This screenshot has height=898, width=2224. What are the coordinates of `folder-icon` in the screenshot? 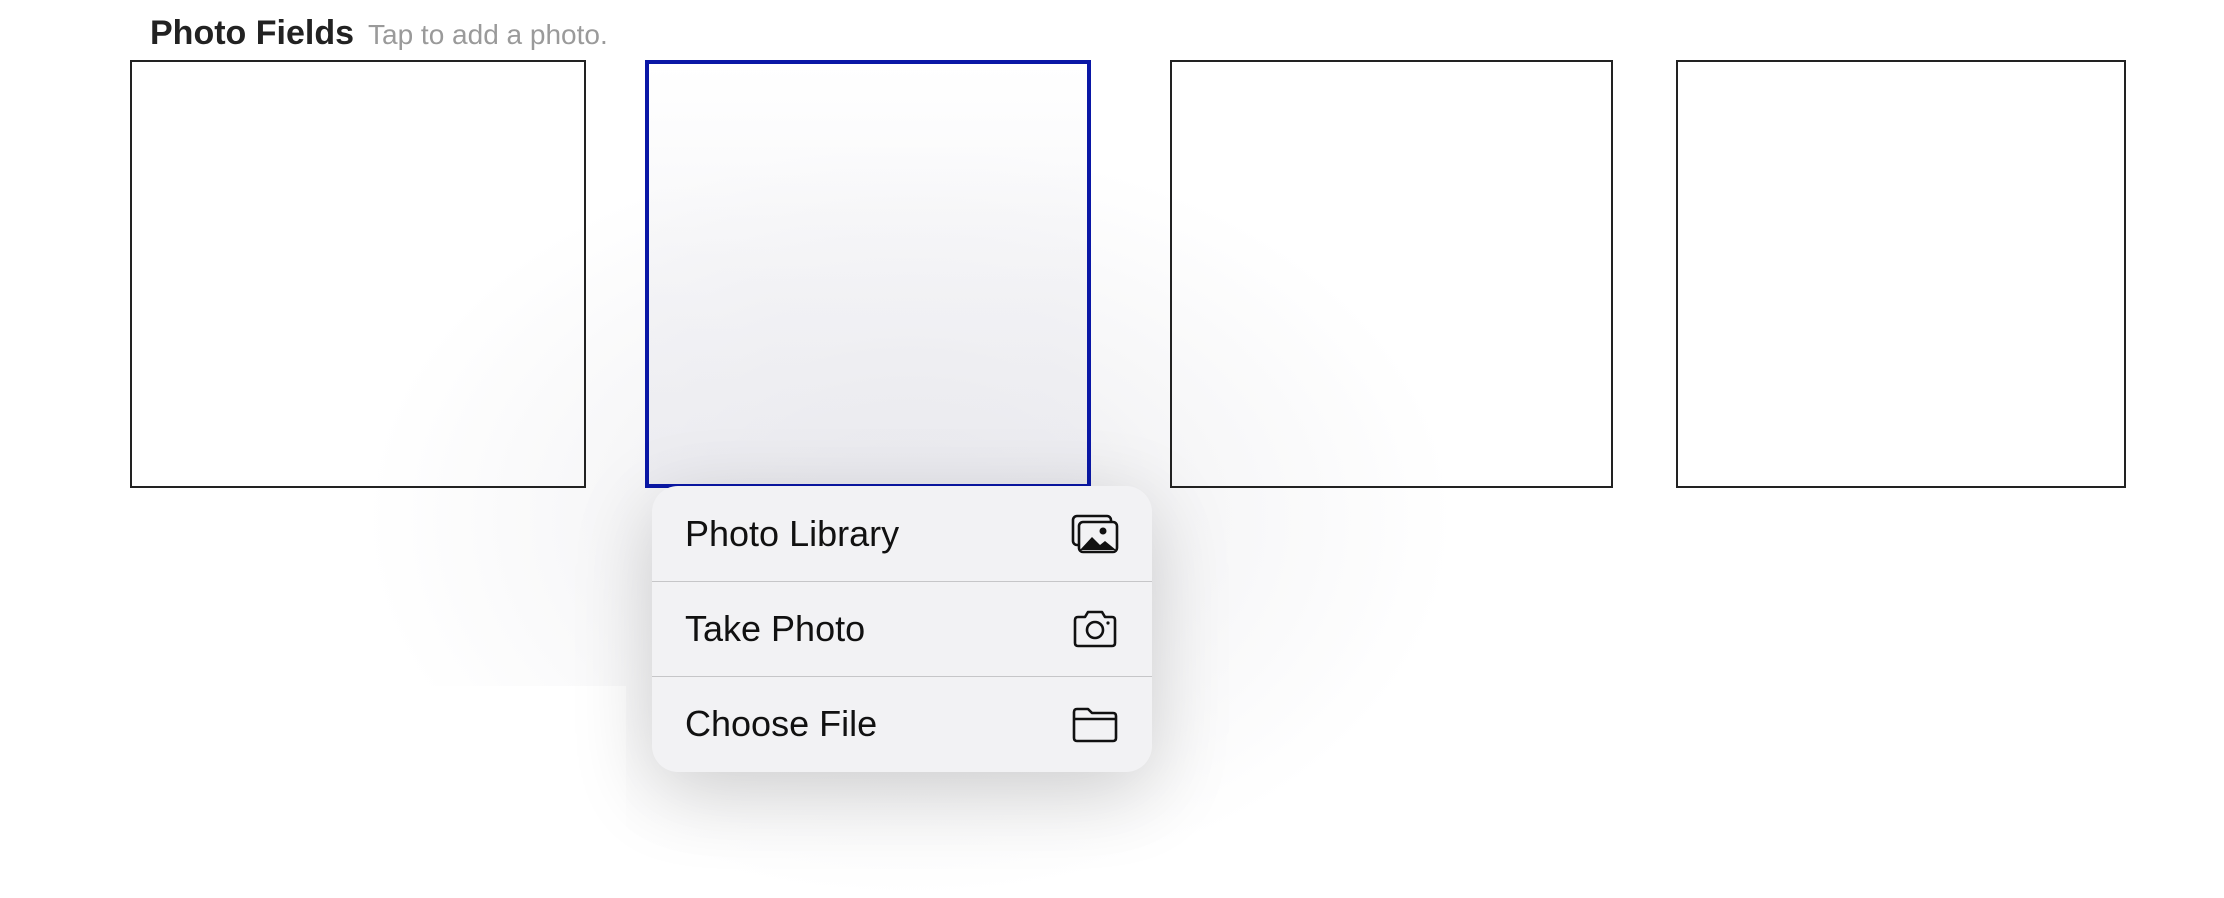 It's located at (1095, 724).